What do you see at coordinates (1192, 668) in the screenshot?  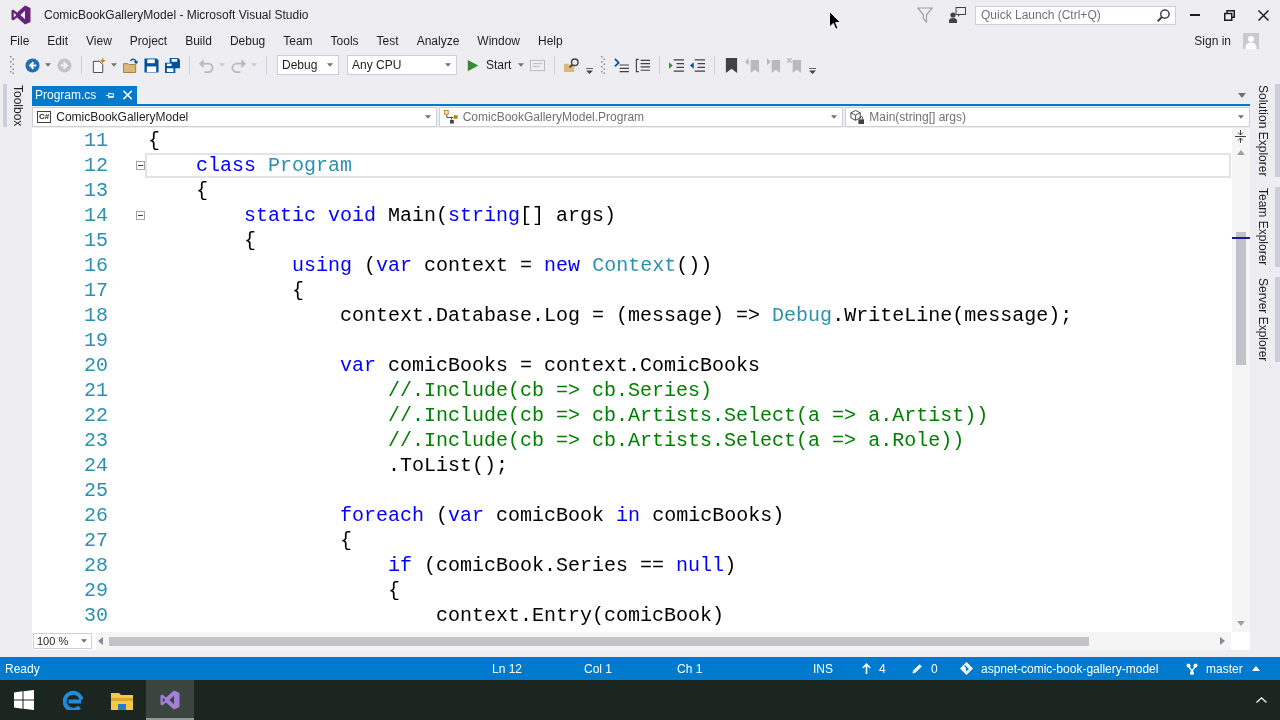 I see `branch-icon` at bounding box center [1192, 668].